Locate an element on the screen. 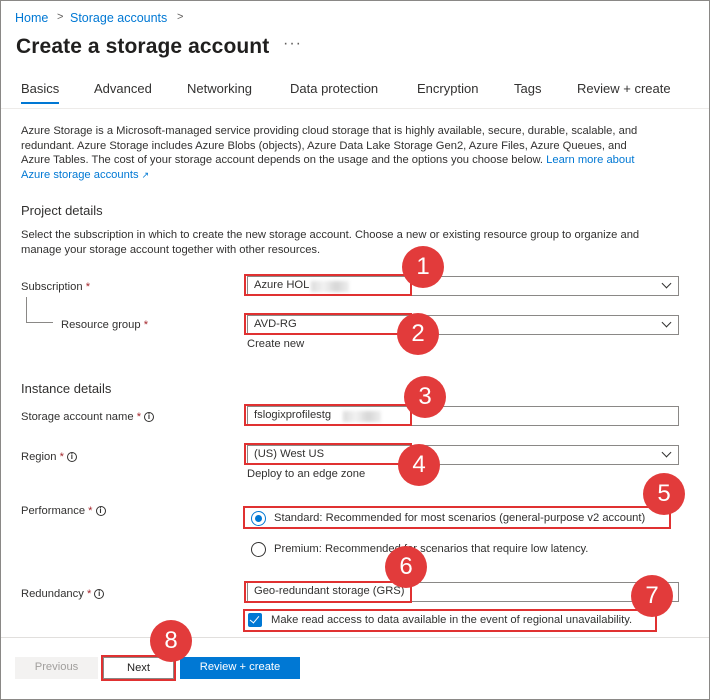 The image size is (710, 700). highlight-resource-group is located at coordinates (328, 324).